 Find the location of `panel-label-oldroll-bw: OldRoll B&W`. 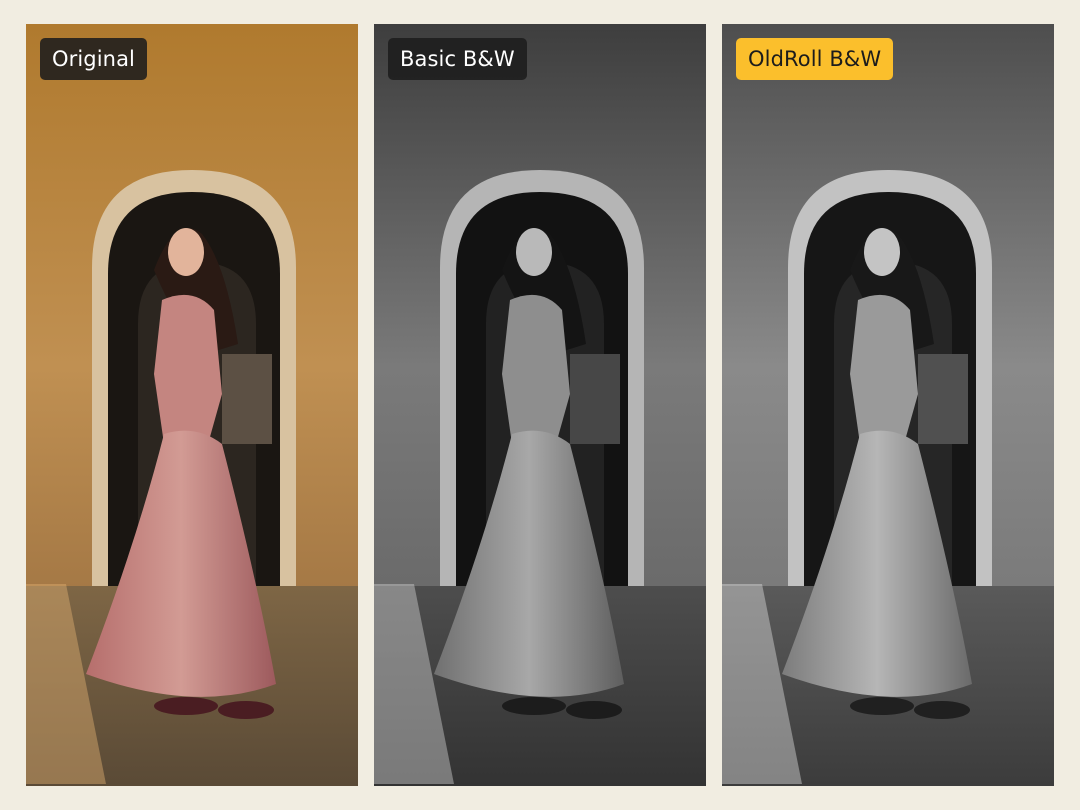

panel-label-oldroll-bw: OldRoll B&W is located at coordinates (815, 59).